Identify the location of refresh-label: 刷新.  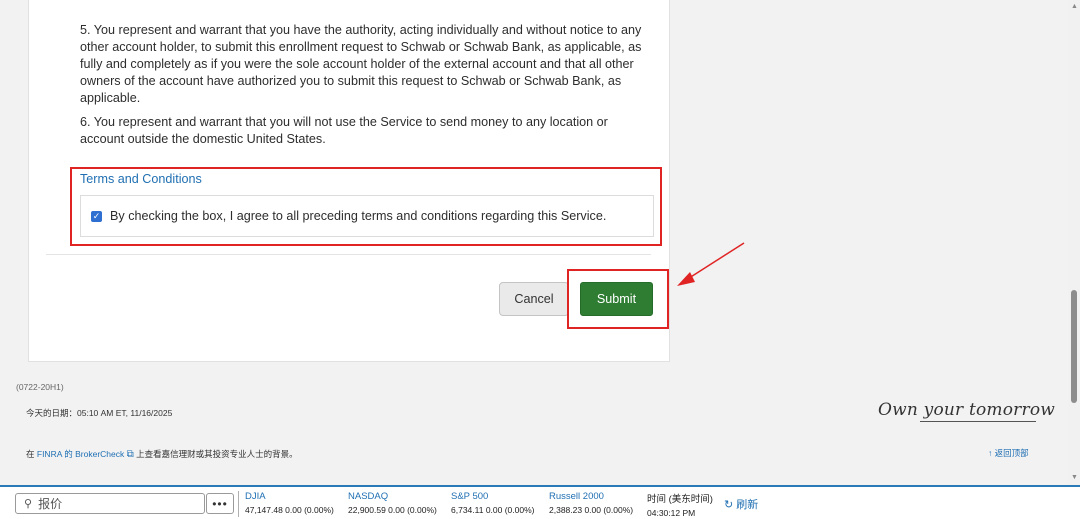
(747, 505).